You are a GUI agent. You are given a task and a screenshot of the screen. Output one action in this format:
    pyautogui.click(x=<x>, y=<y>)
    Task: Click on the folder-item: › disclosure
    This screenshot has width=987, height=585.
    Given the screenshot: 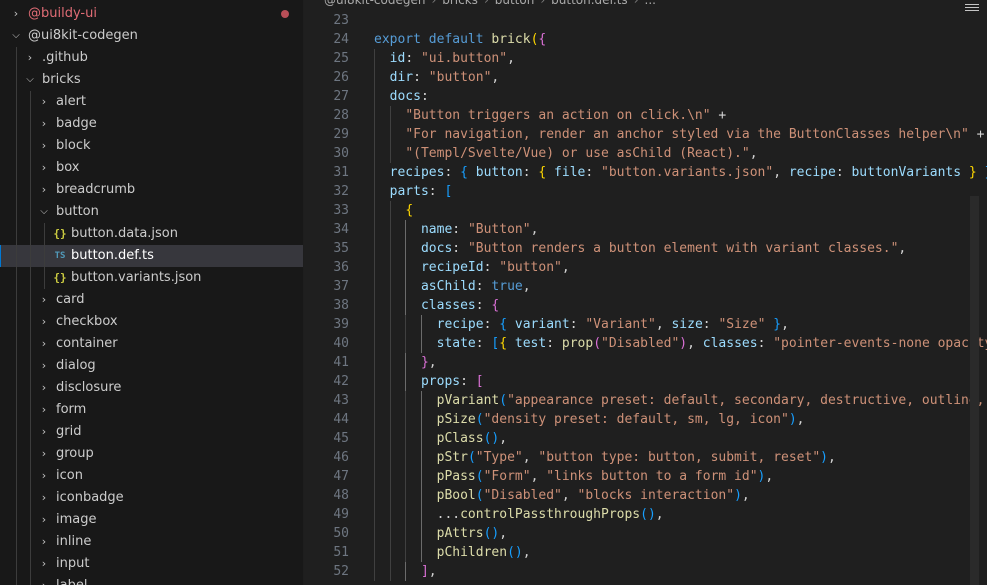 What is the action you would take?
    pyautogui.click(x=151, y=388)
    